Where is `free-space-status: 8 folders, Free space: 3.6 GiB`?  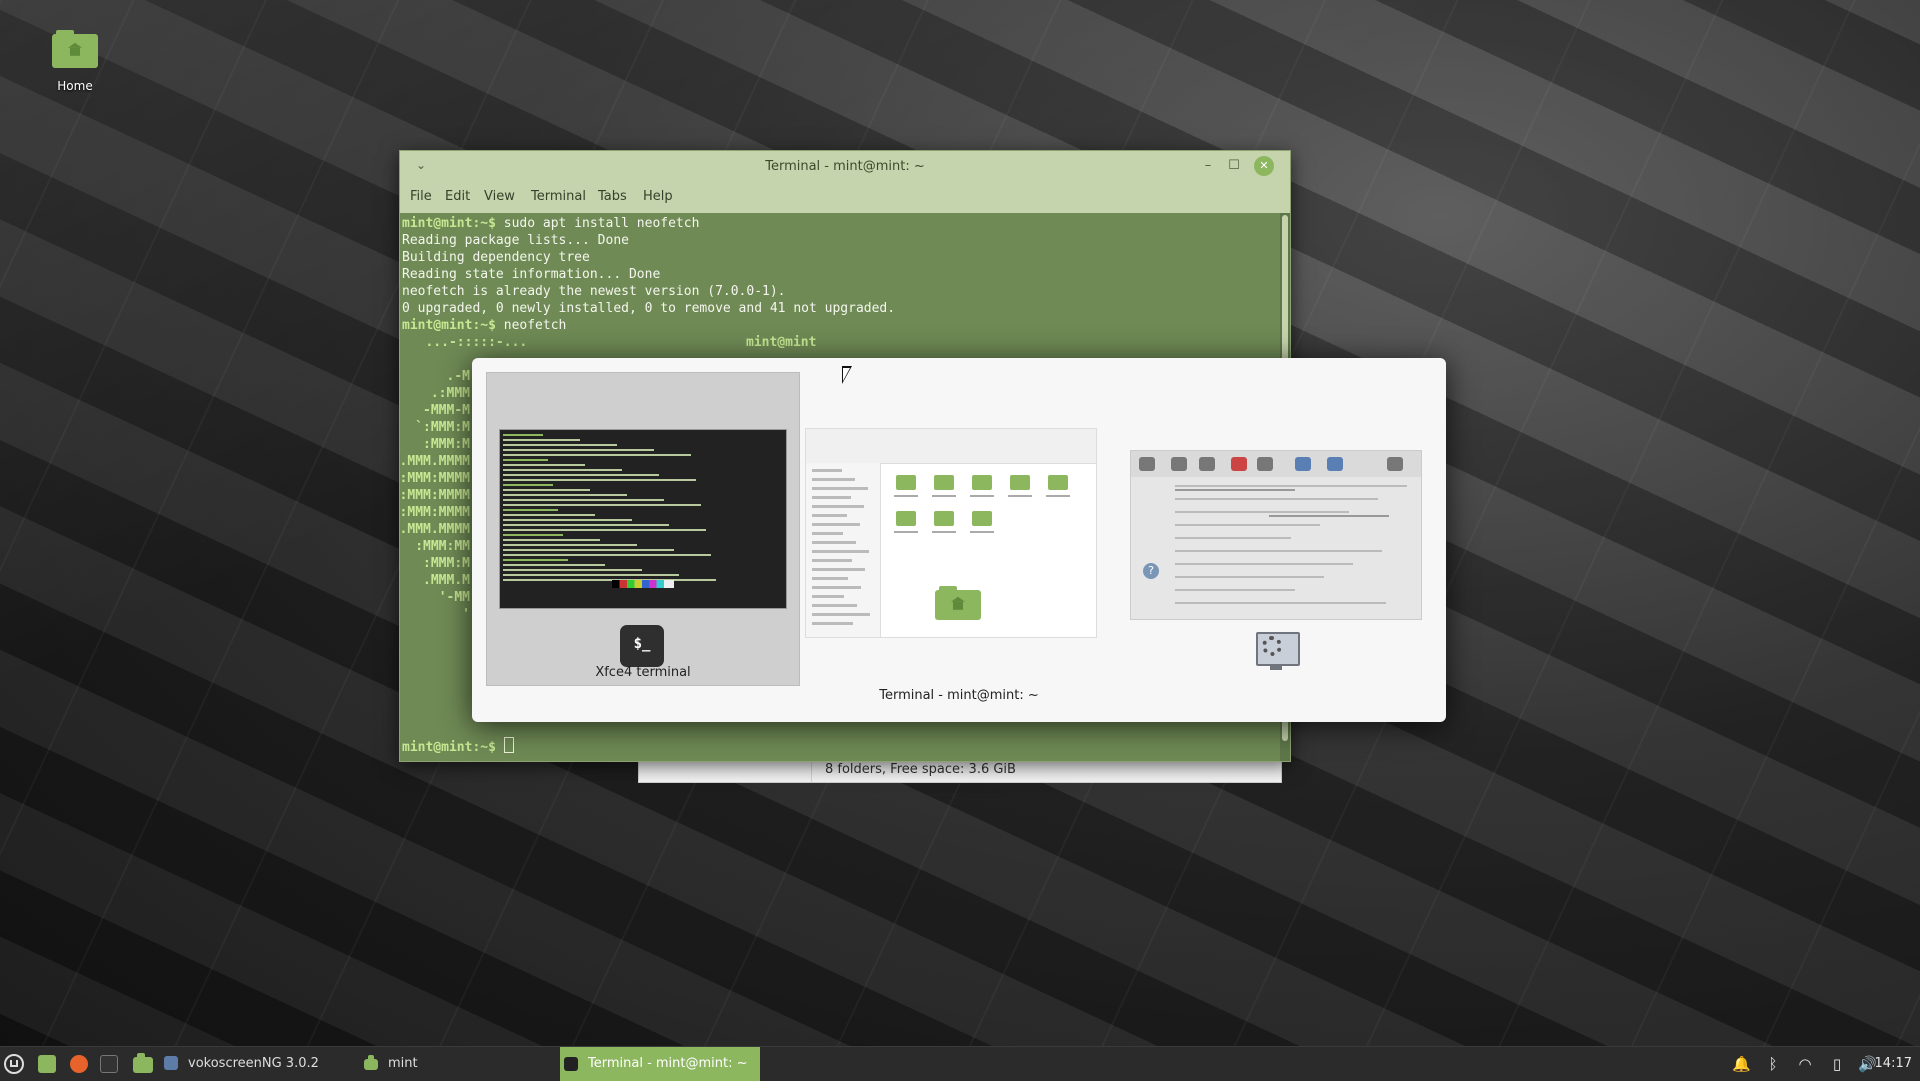 free-space-status: 8 folders, Free space: 3.6 GiB is located at coordinates (920, 769).